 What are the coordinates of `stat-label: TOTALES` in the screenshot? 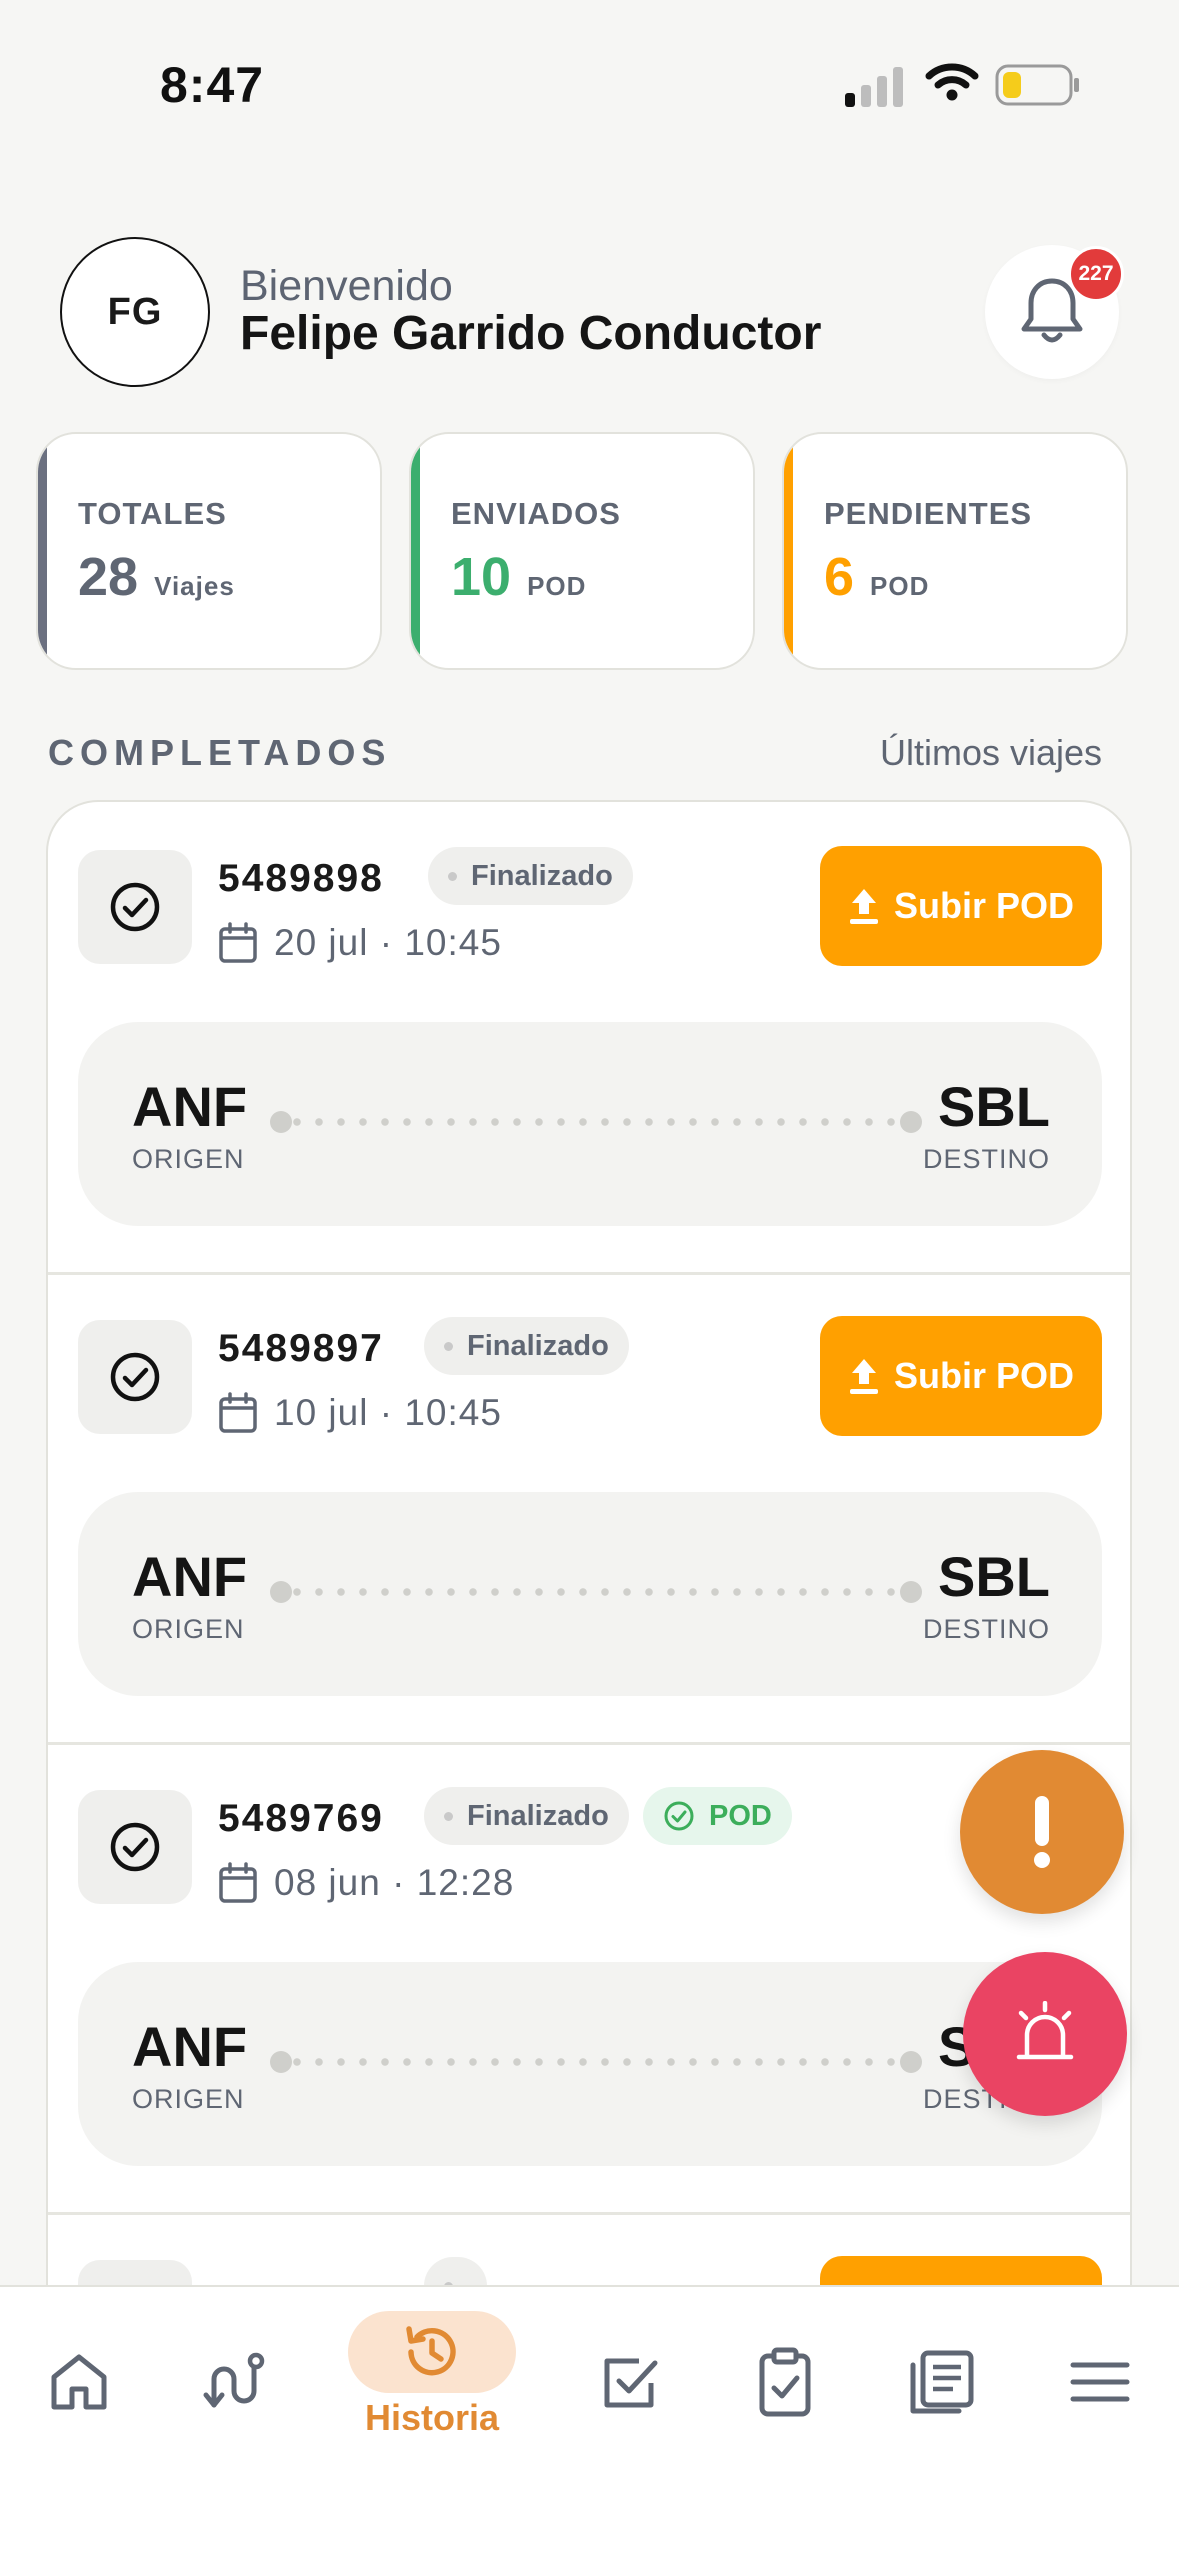 It's located at (152, 513).